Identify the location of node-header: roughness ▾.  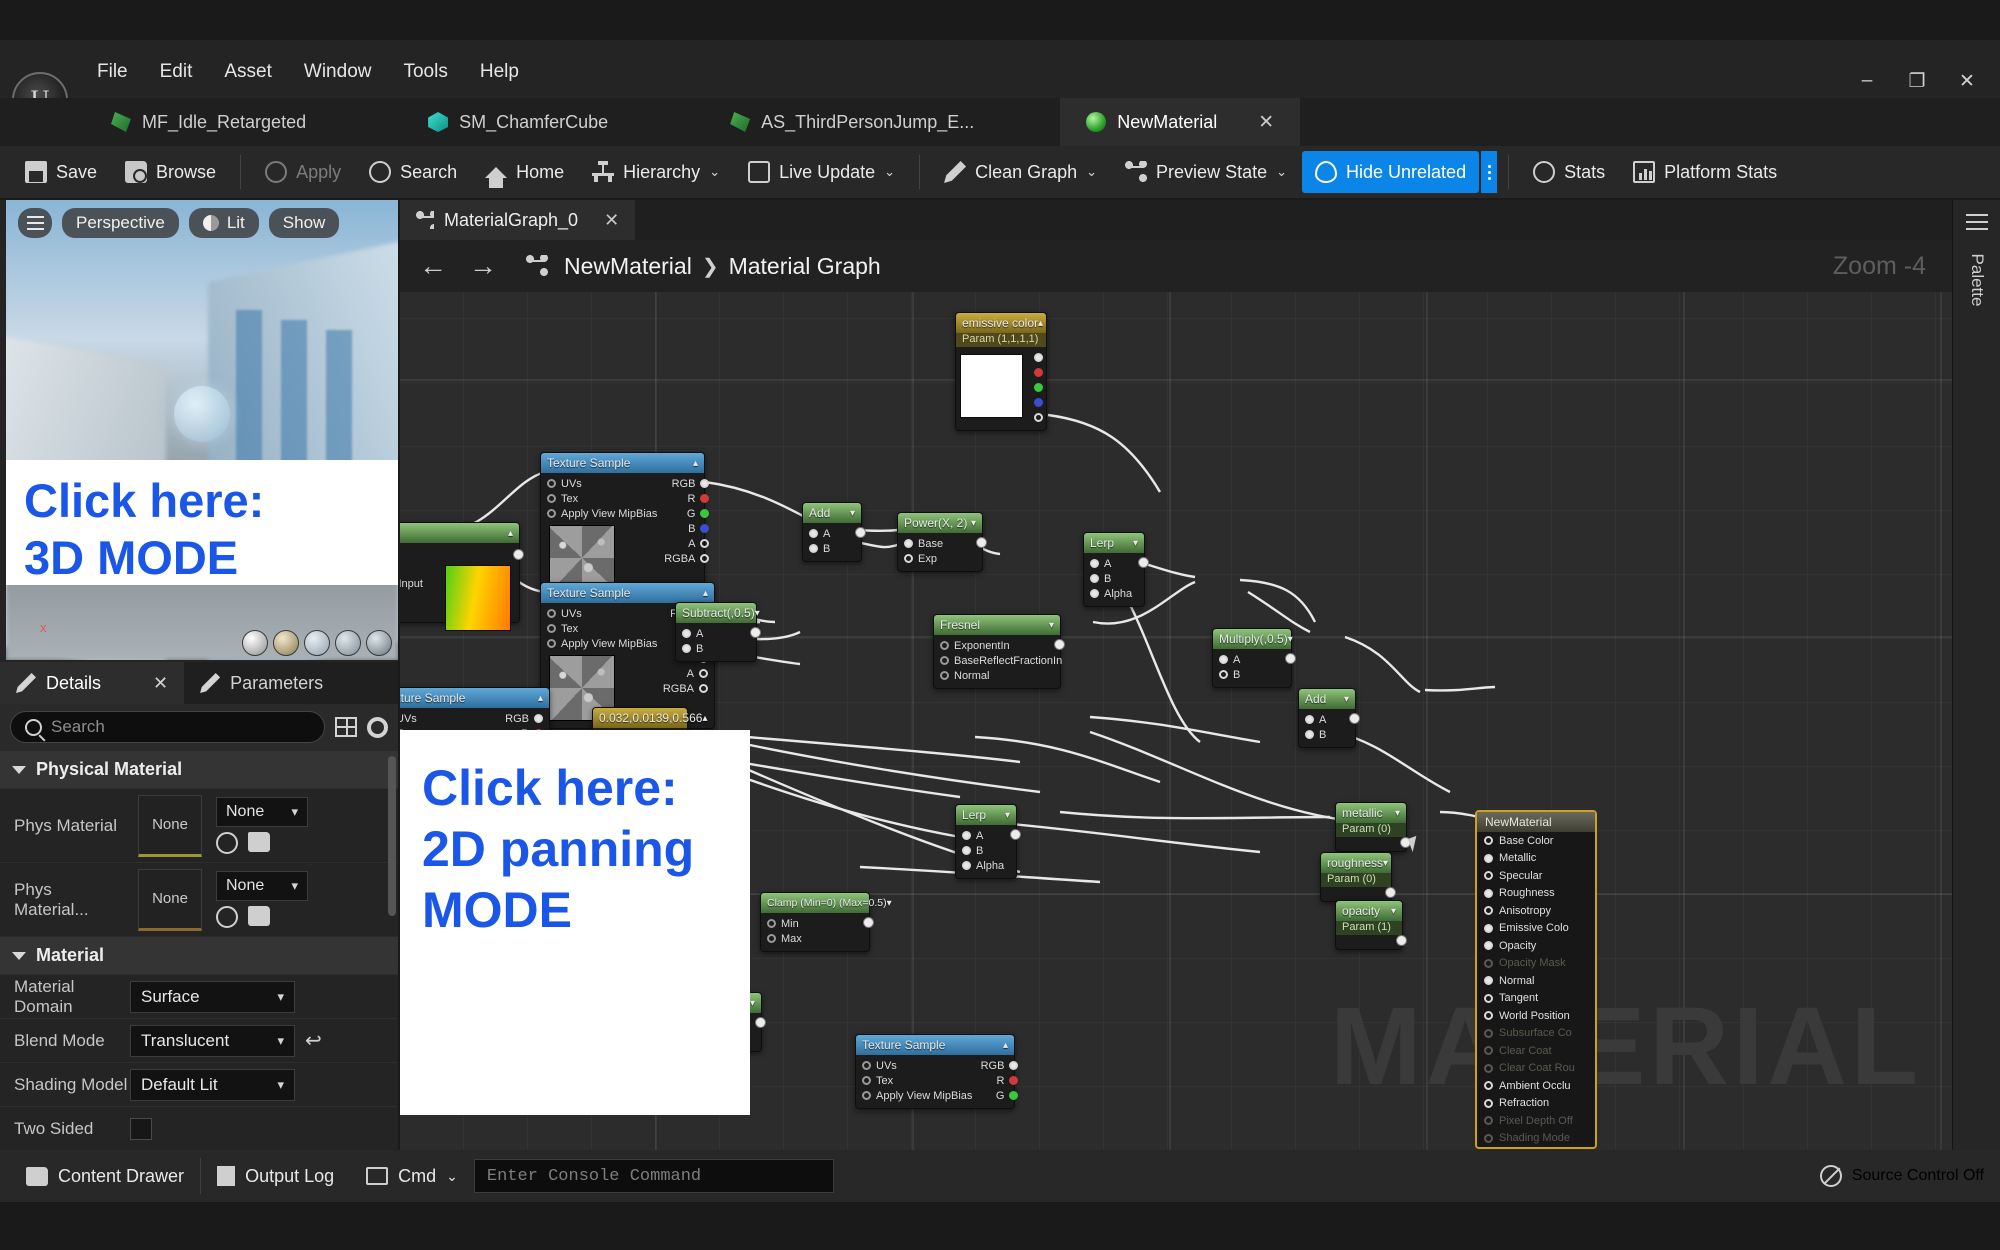
(1356, 863).